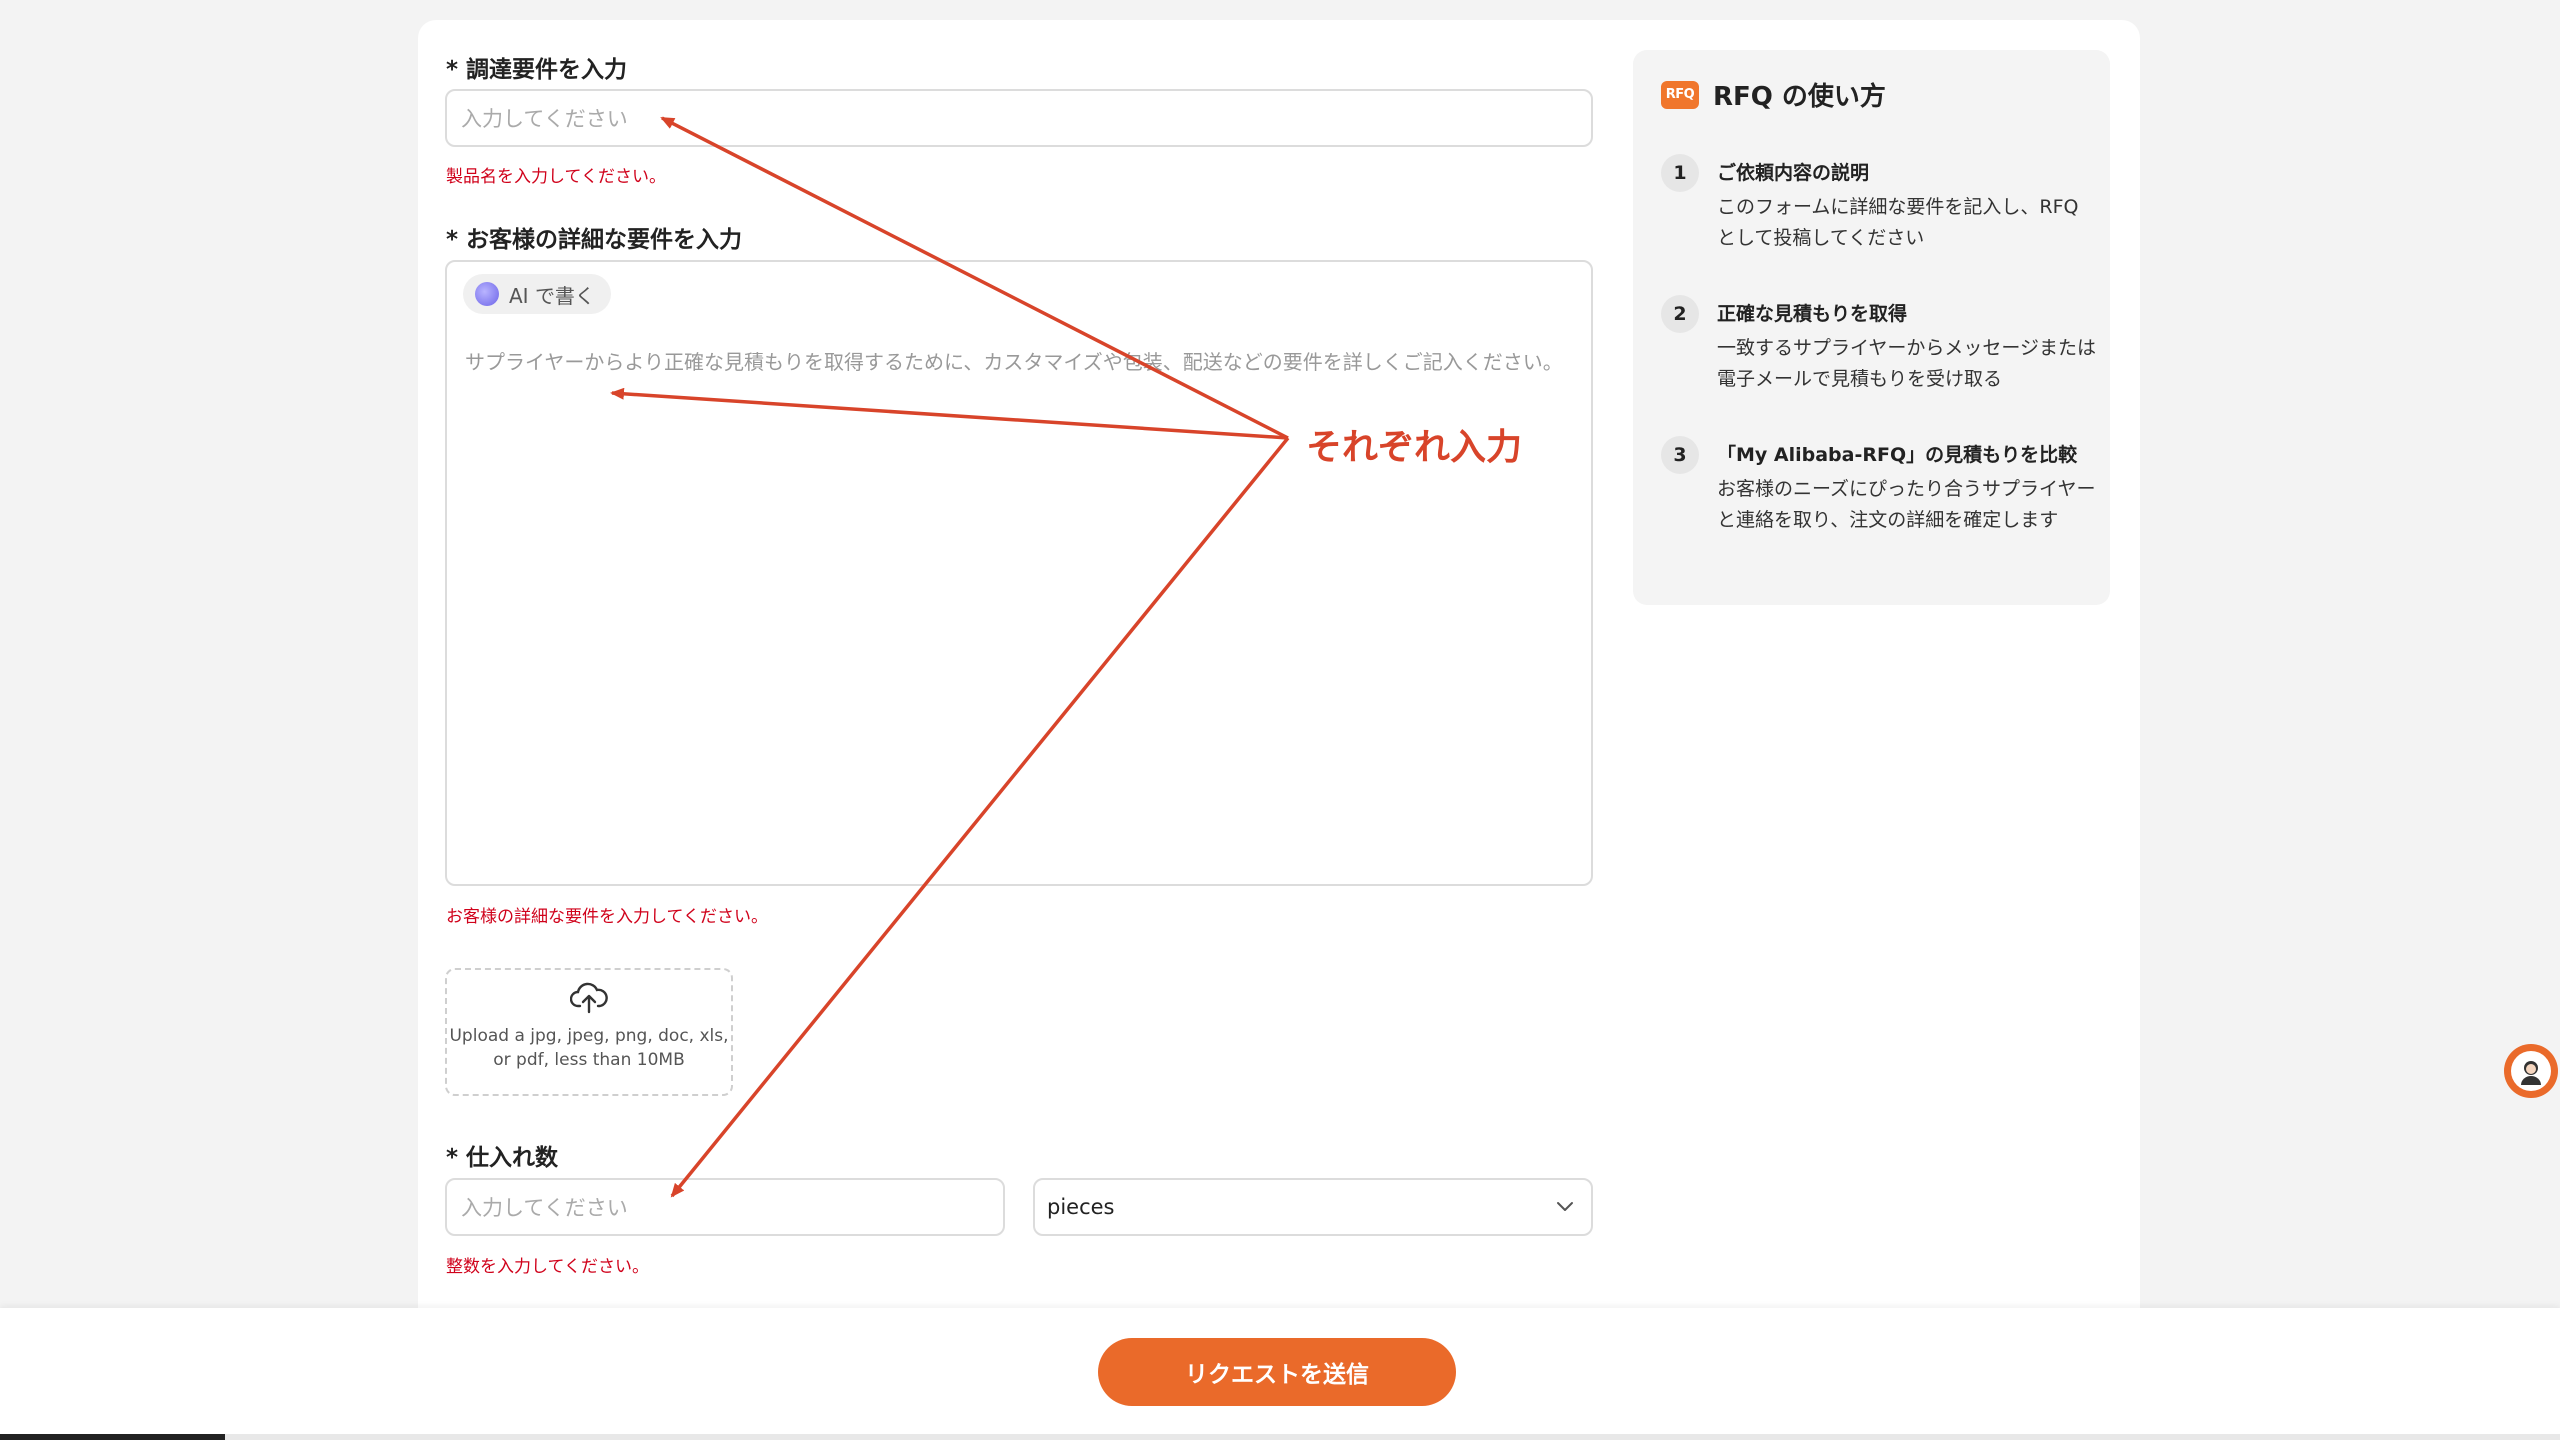 The image size is (2560, 1440). What do you see at coordinates (1680, 173) in the screenshot?
I see `step-number: 1` at bounding box center [1680, 173].